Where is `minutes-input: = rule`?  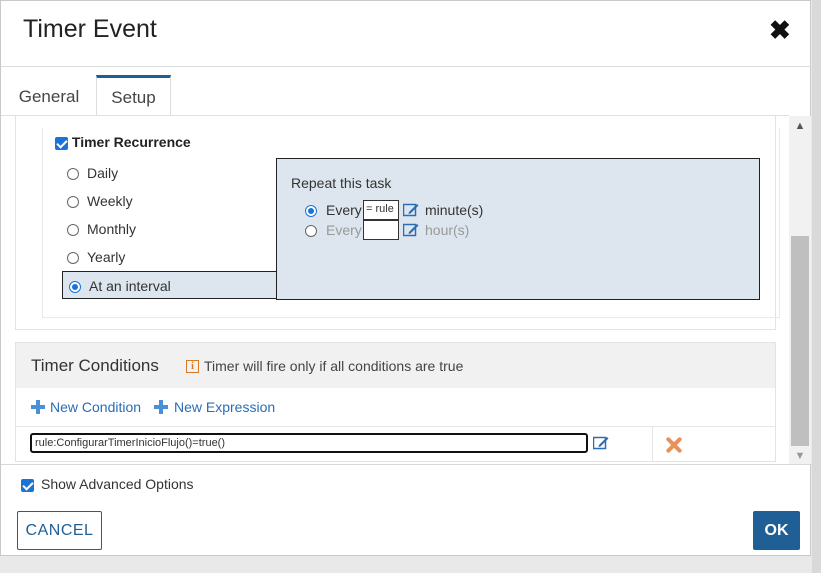 minutes-input: = rule is located at coordinates (381, 210).